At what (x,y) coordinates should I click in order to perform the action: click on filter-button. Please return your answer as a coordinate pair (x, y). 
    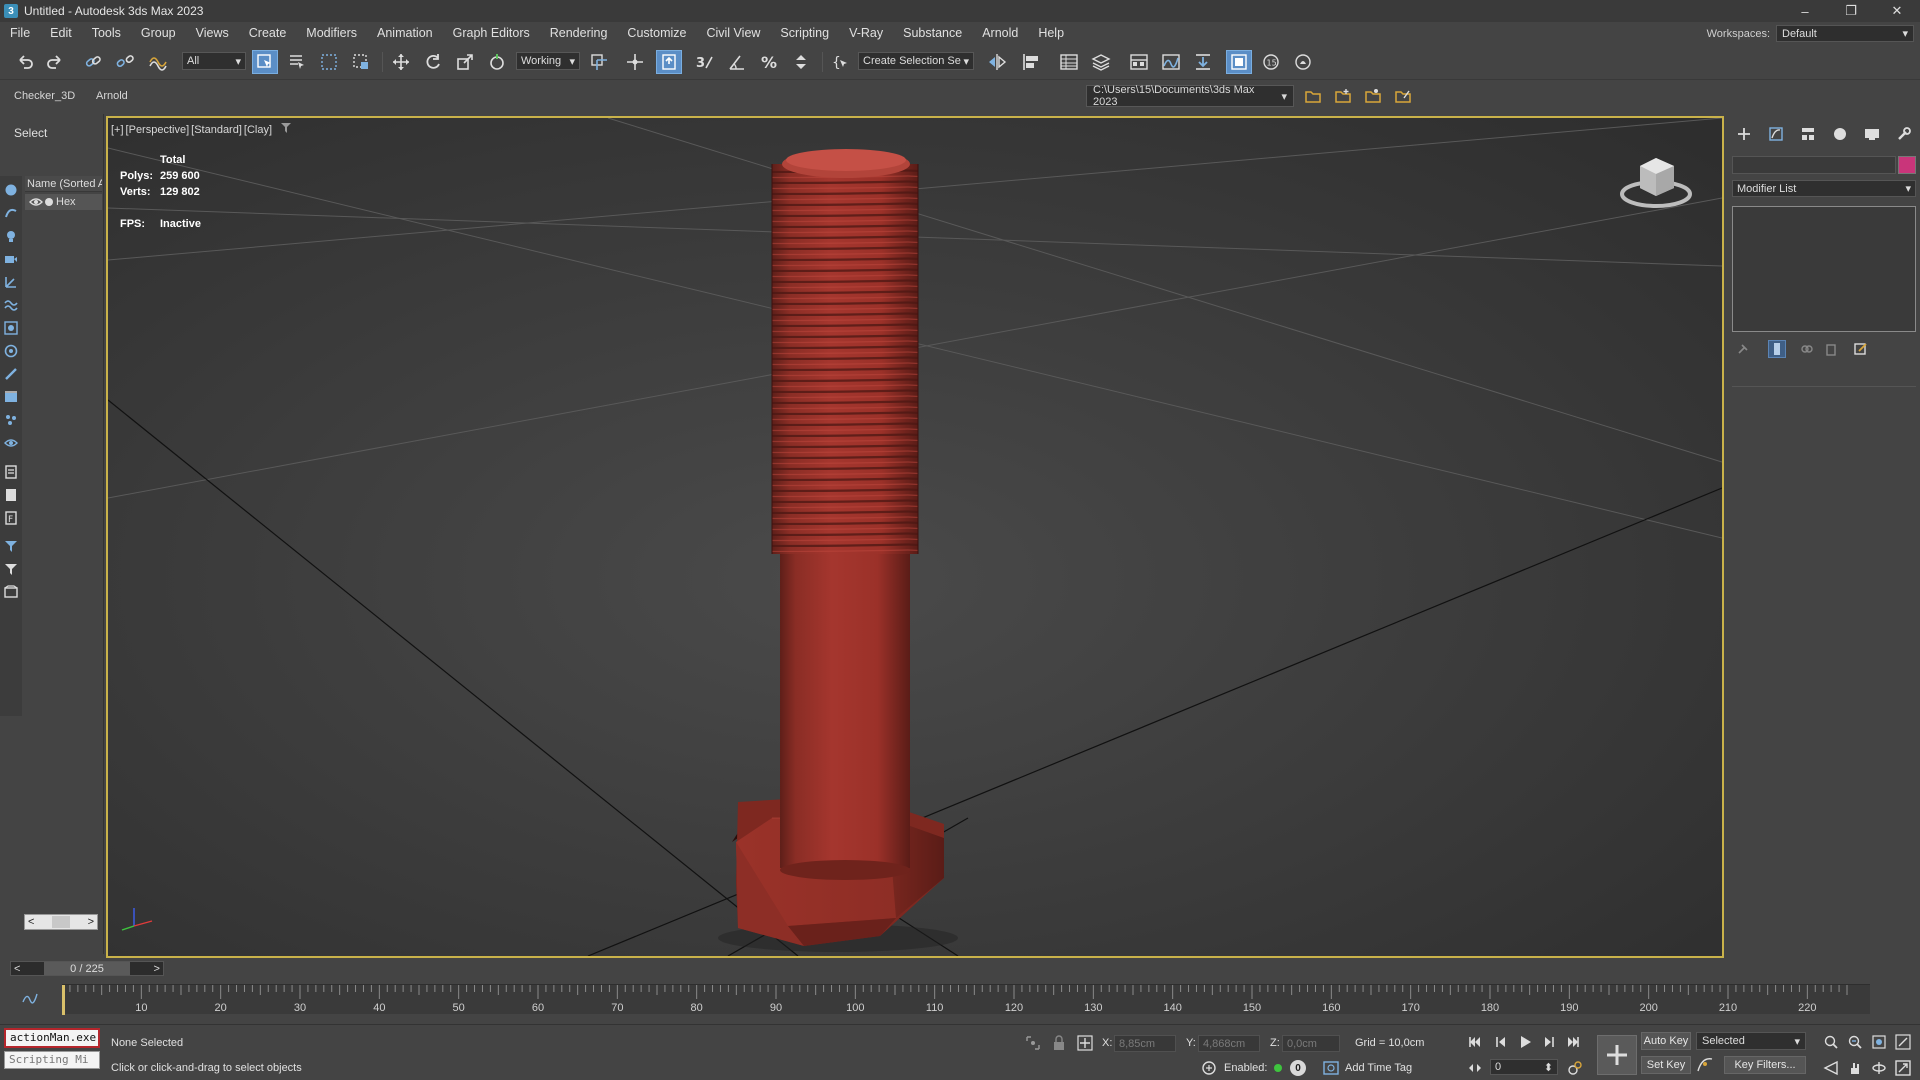
    Looking at the image, I should click on (11, 546).